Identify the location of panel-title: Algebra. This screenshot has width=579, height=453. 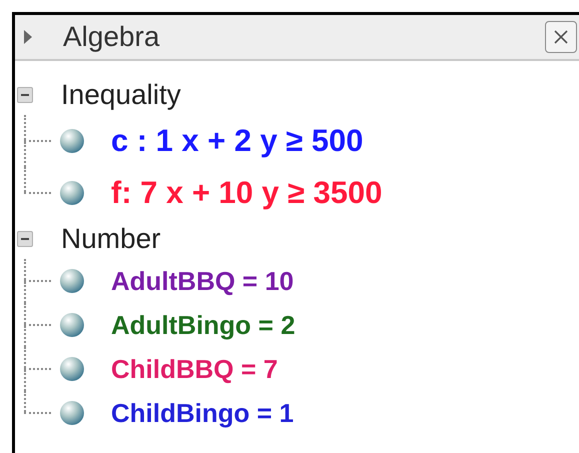
(112, 37).